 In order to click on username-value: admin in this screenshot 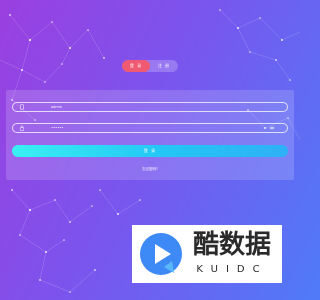, I will do `click(56, 107)`.